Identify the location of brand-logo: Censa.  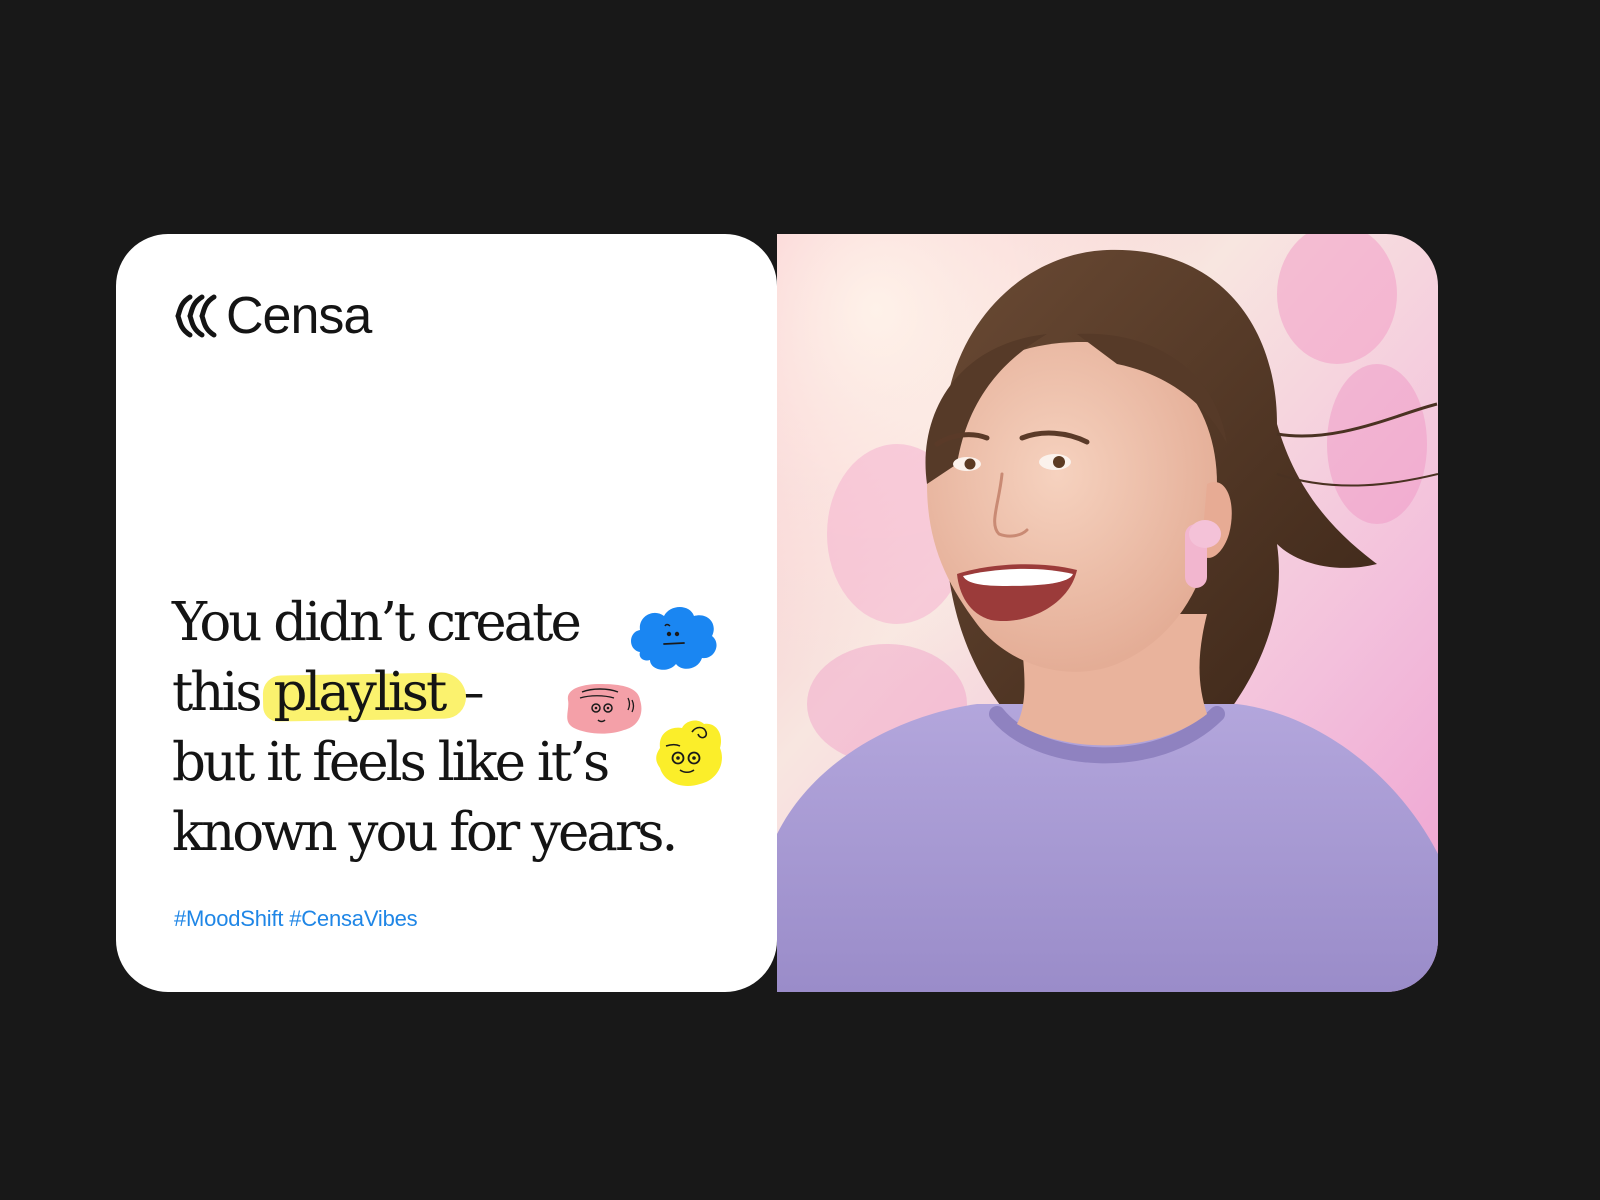
(273, 316).